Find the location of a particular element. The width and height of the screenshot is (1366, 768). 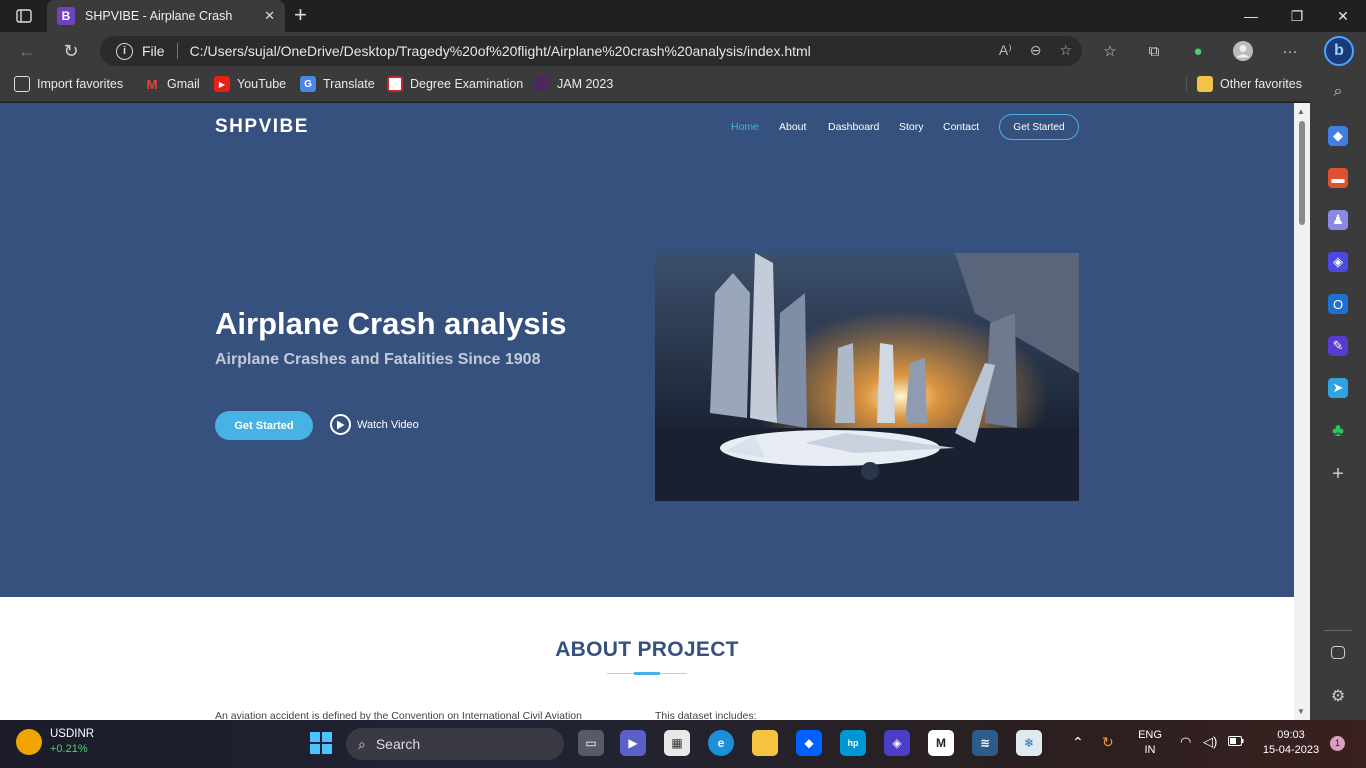

favorite-gmail: M Gmail is located at coordinates (172, 84).